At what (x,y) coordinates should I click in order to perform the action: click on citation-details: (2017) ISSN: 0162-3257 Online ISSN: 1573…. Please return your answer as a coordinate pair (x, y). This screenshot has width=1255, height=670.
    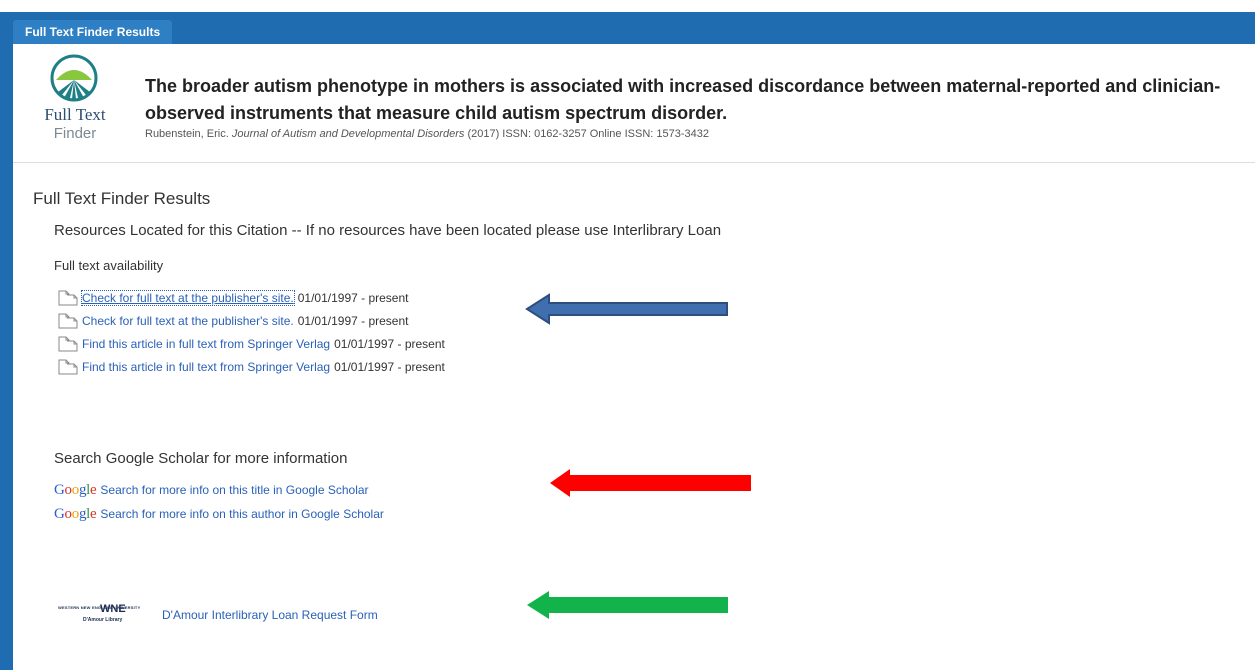
    Looking at the image, I should click on (588, 134).